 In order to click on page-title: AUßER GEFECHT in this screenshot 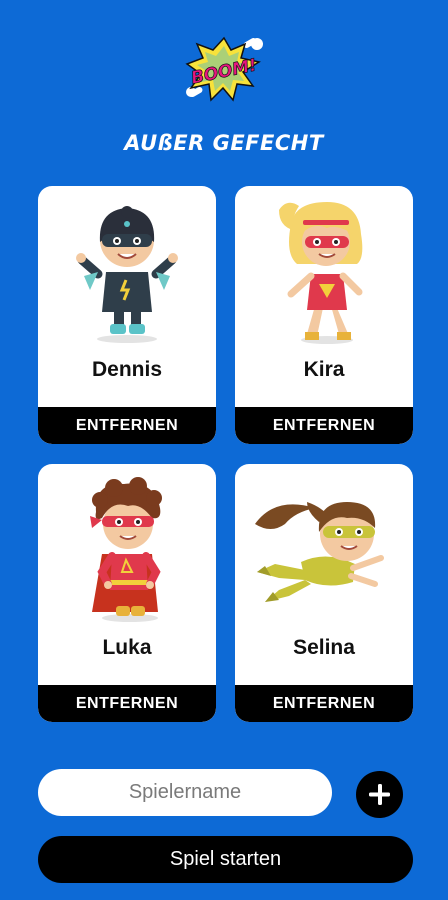, I will do `click(224, 143)`.